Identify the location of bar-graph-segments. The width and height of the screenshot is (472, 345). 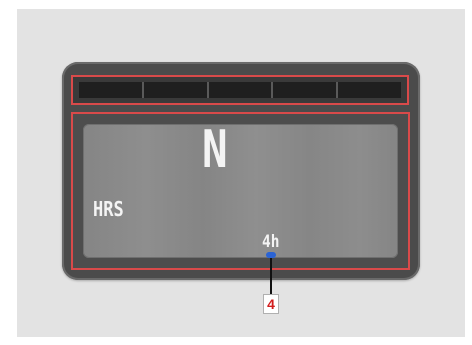
(240, 90).